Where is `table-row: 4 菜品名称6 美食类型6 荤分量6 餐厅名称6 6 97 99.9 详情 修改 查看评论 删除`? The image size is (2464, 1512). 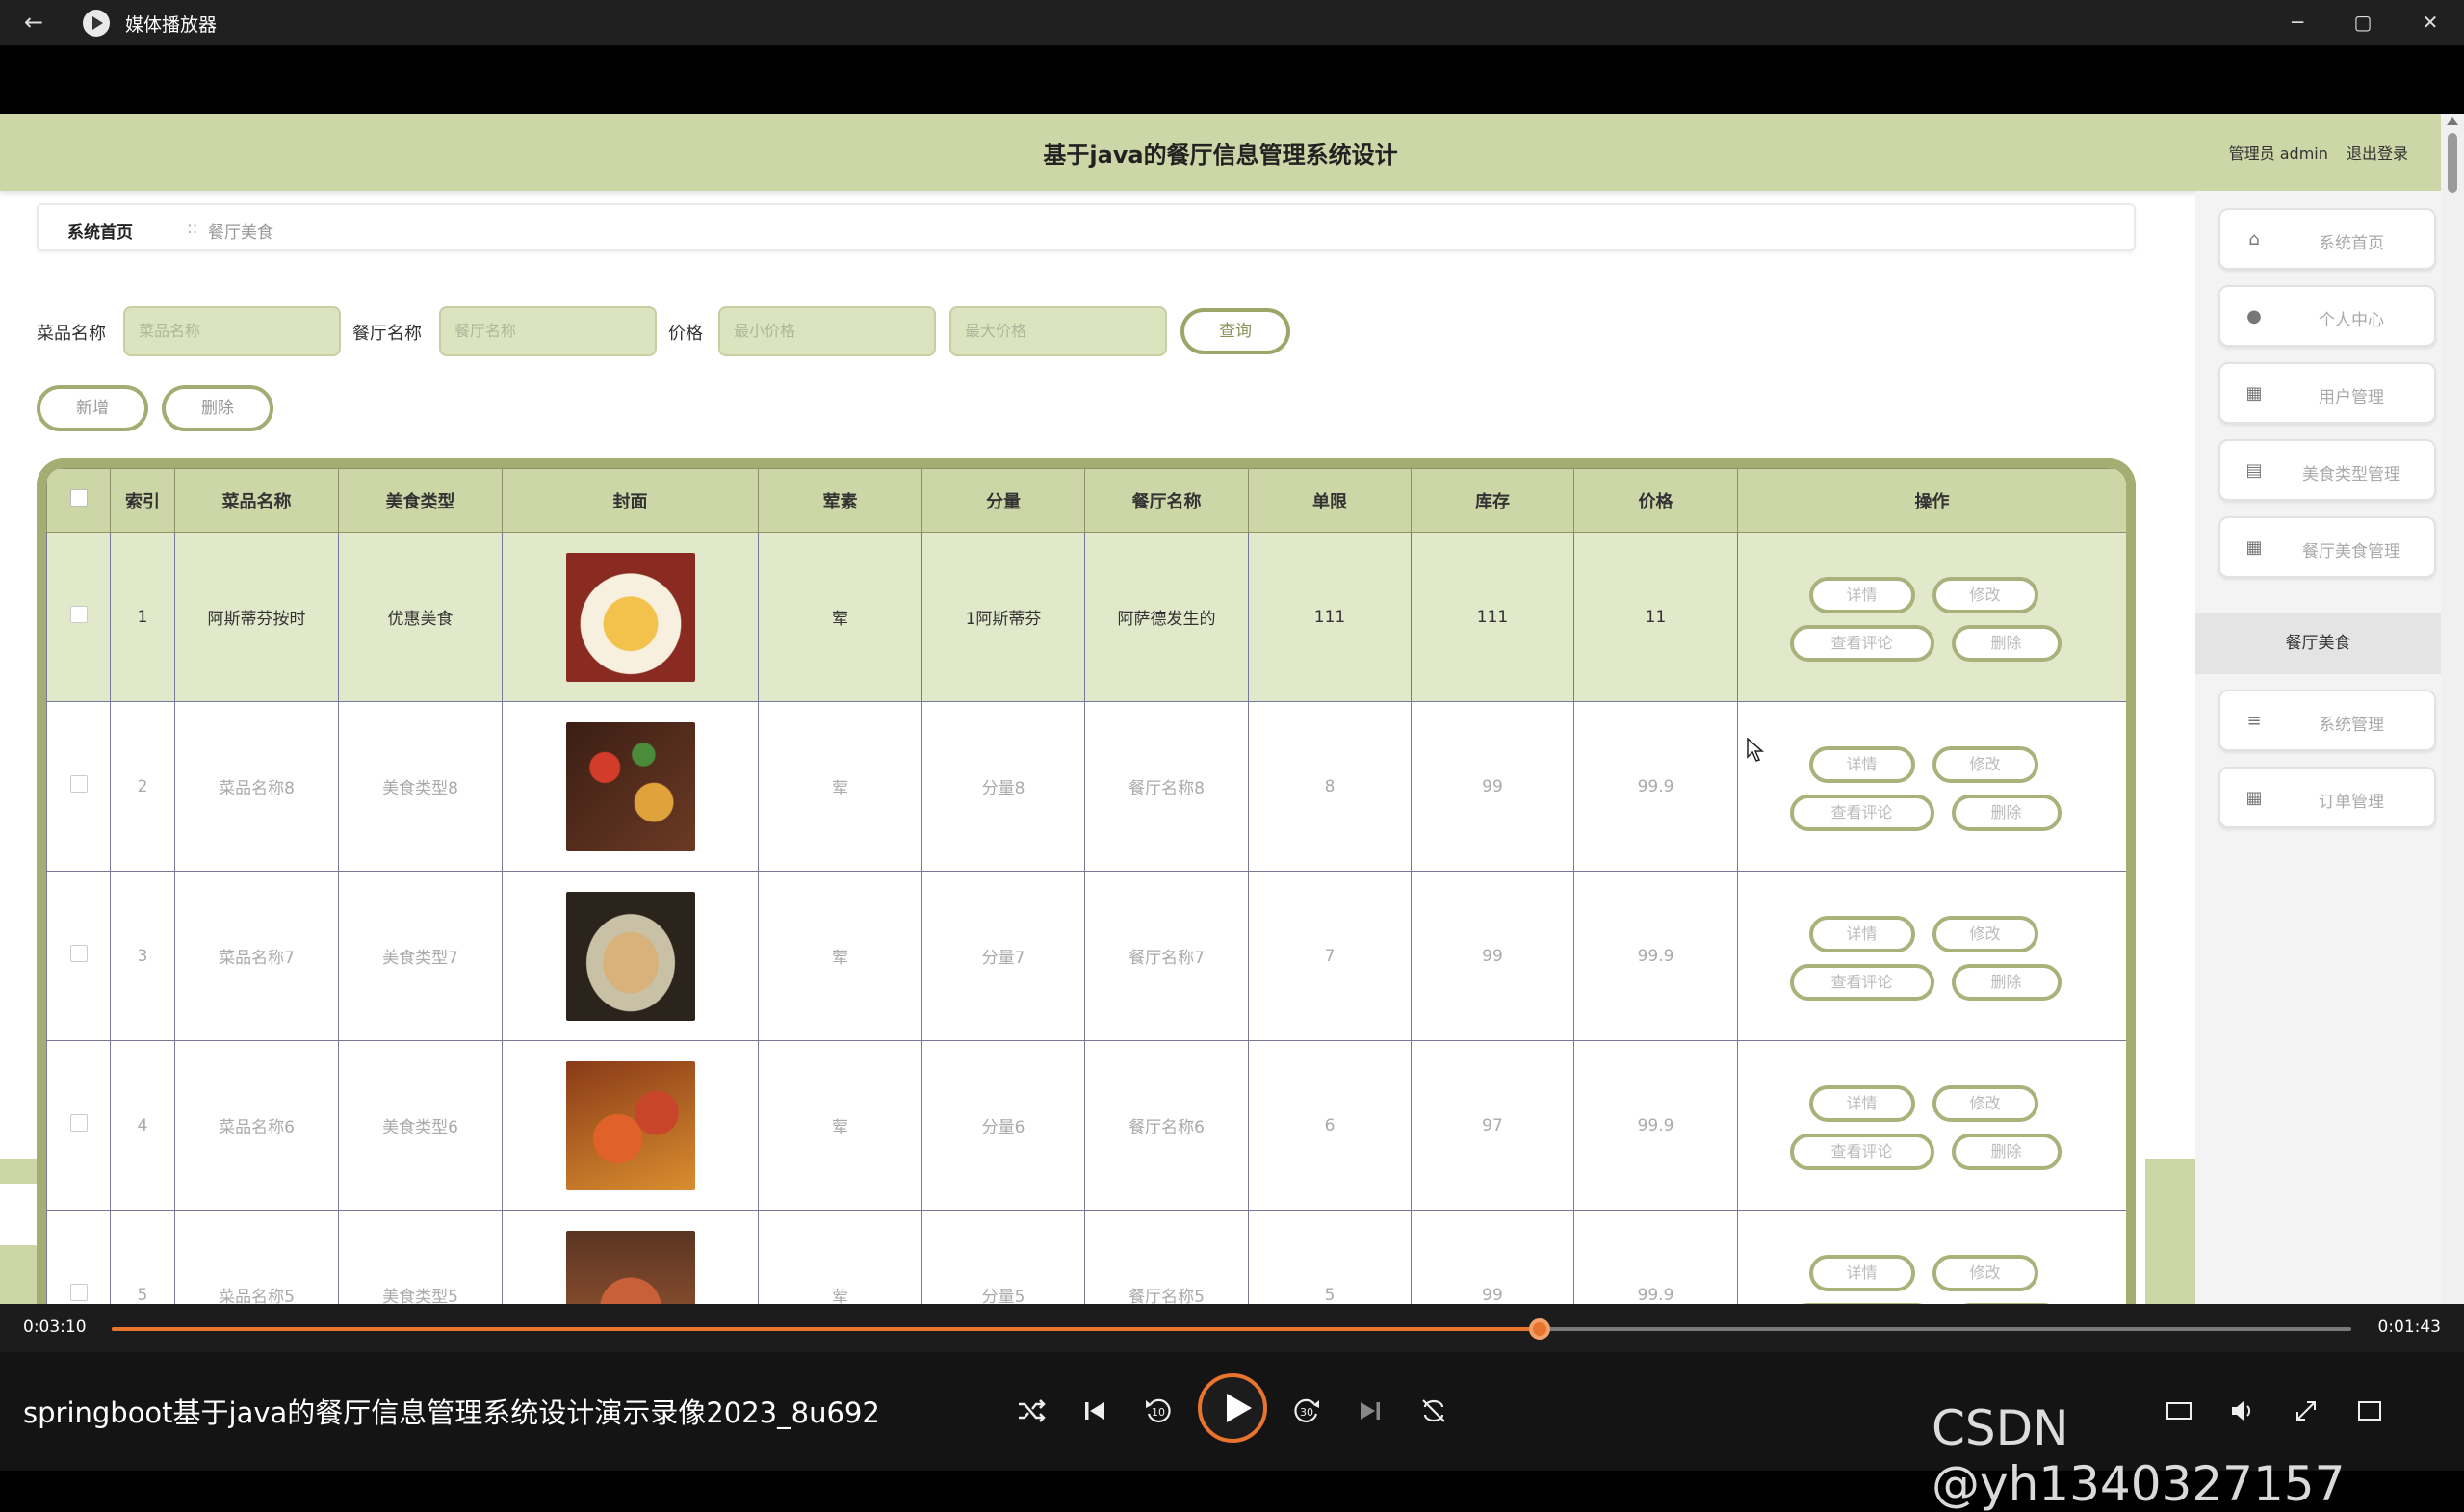 table-row: 4 菜品名称6 美食类型6 荤分量6 餐厅名称6 6 97 99.9 详情 修改 查看评论 删除 is located at coordinates (1086, 1125).